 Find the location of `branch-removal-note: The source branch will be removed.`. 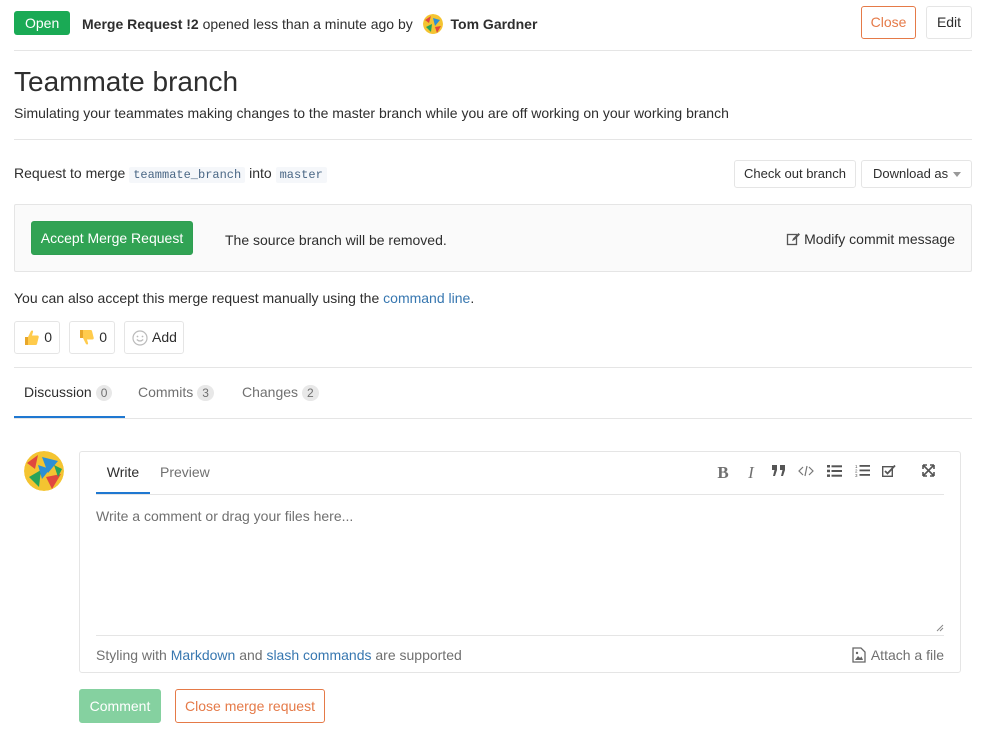

branch-removal-note: The source branch will be removed. is located at coordinates (336, 240).